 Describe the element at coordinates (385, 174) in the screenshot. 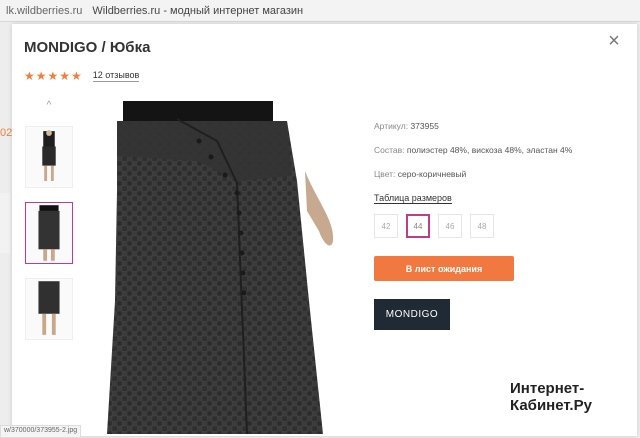

I see `color-label: Цвет:` at that location.